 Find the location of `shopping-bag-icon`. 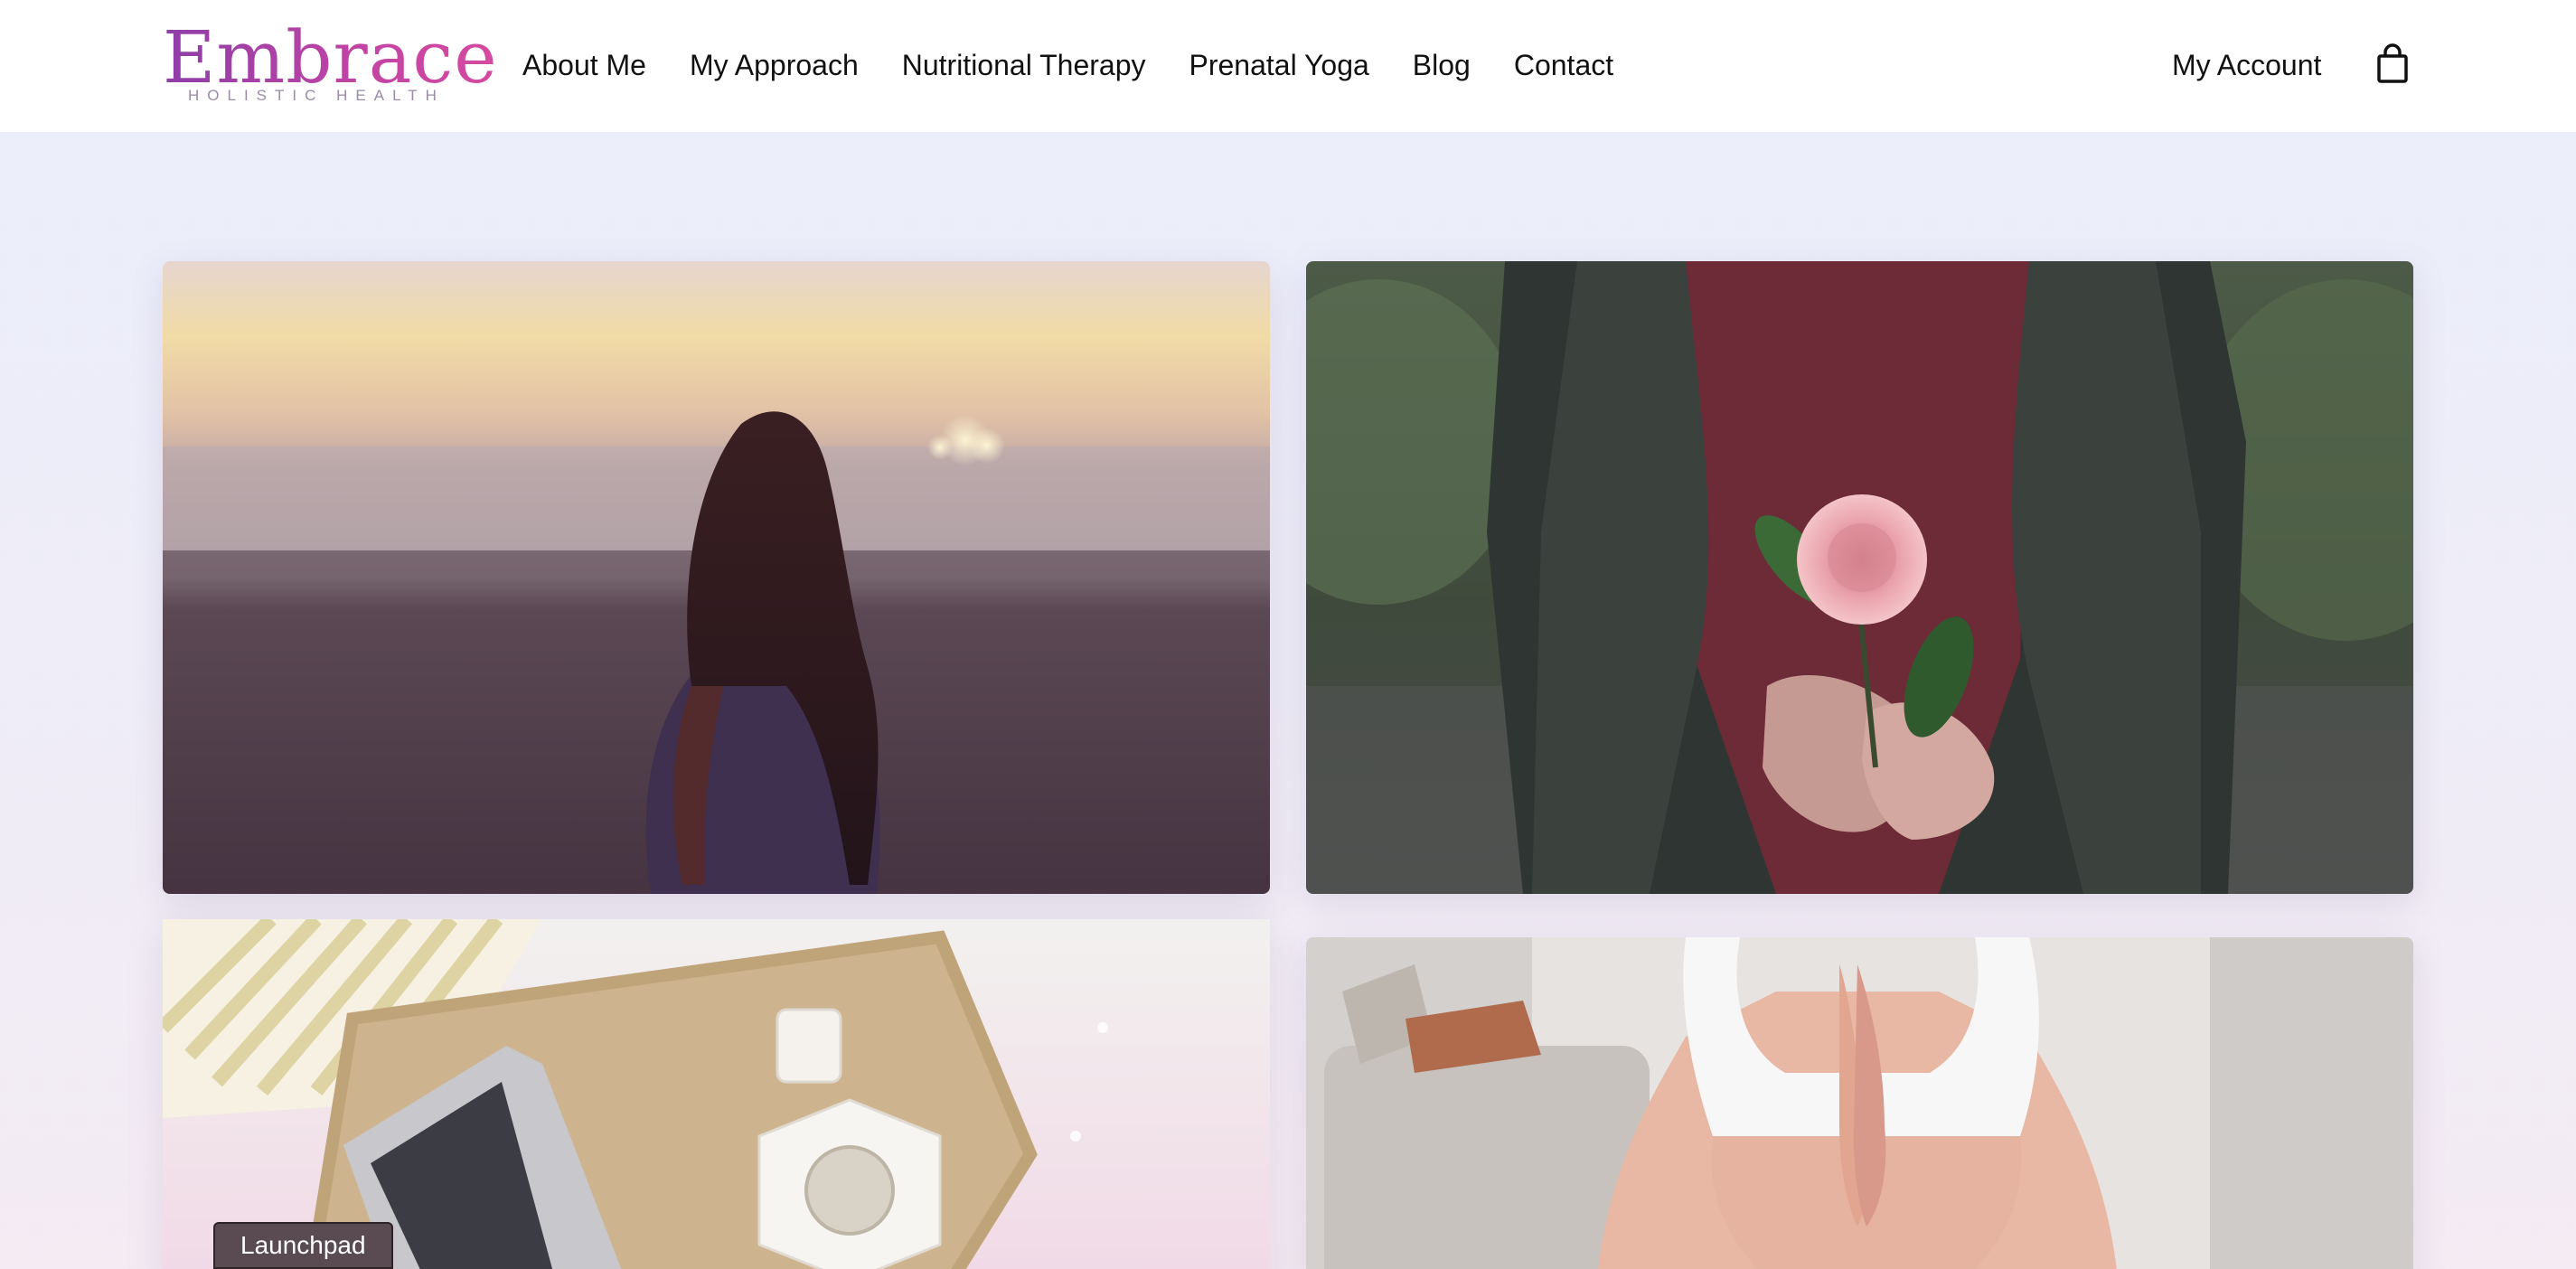

shopping-bag-icon is located at coordinates (2393, 63).